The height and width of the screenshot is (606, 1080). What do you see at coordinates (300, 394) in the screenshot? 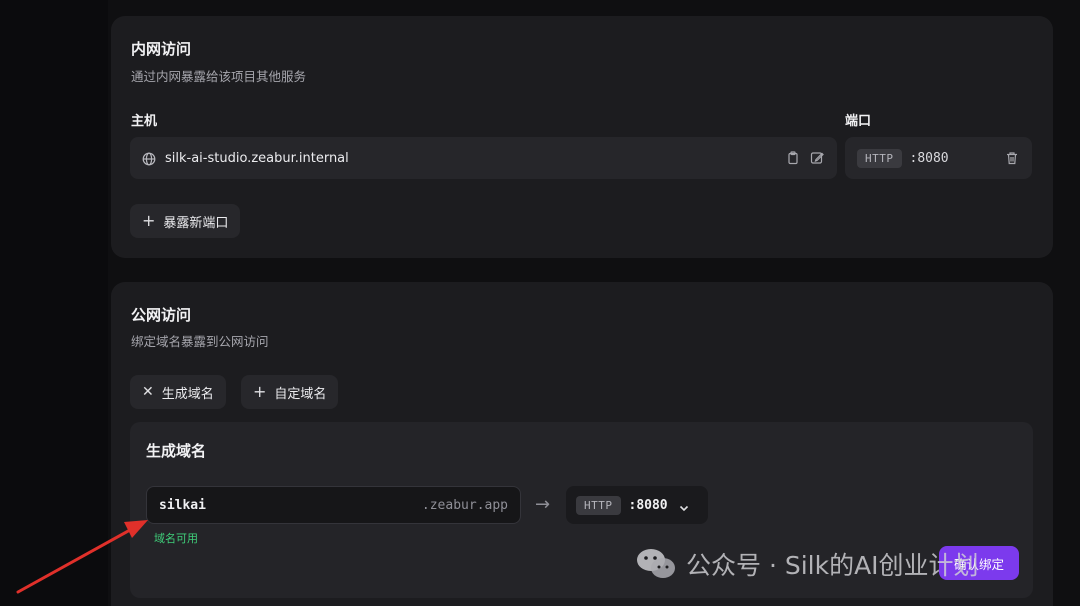
I see `custom-domain-label: 自定域名` at bounding box center [300, 394].